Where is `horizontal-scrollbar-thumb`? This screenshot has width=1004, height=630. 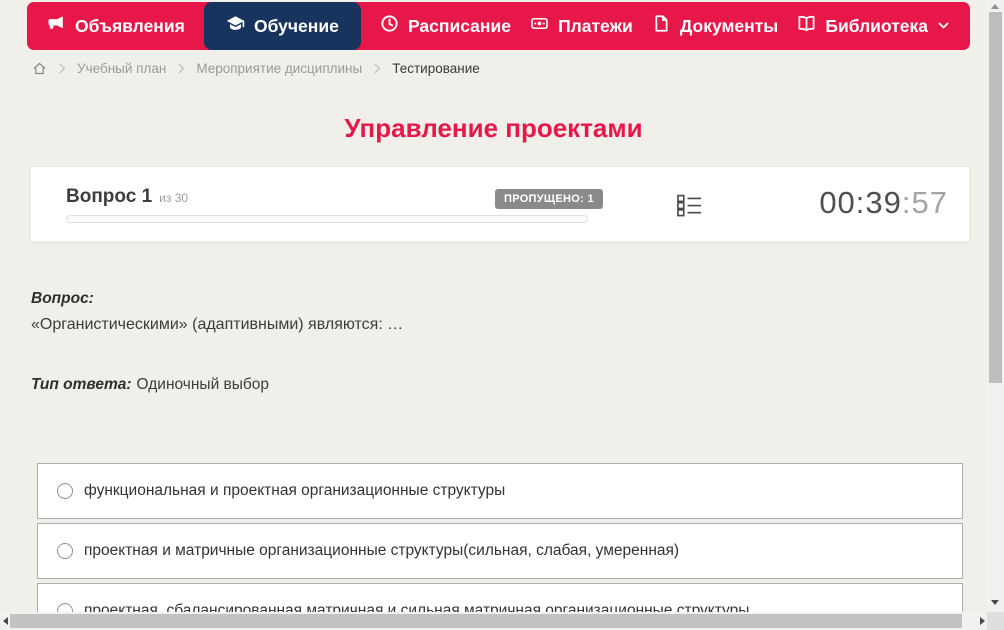
horizontal-scrollbar-thumb is located at coordinates (486, 621).